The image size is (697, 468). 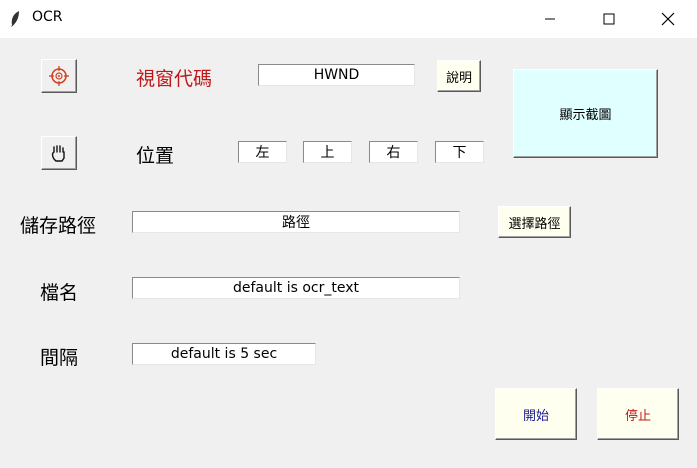 I want to click on hwnd-input: HWND, so click(x=336, y=75).